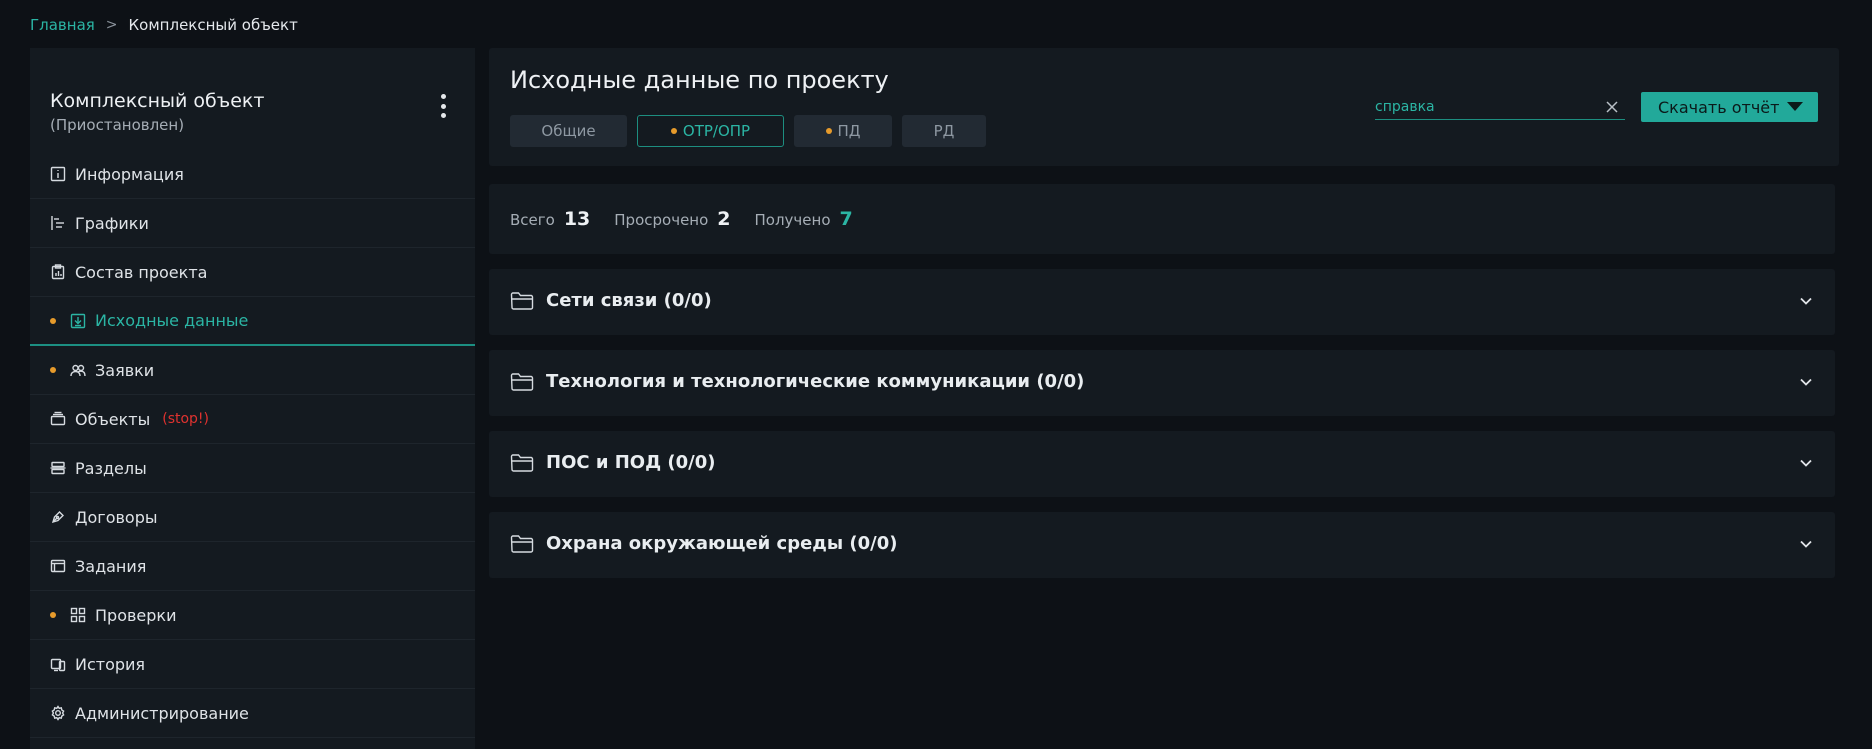 This screenshot has height=749, width=1872. I want to click on tabs: Общие ОТР/ОПР ПД РД, so click(748, 131).